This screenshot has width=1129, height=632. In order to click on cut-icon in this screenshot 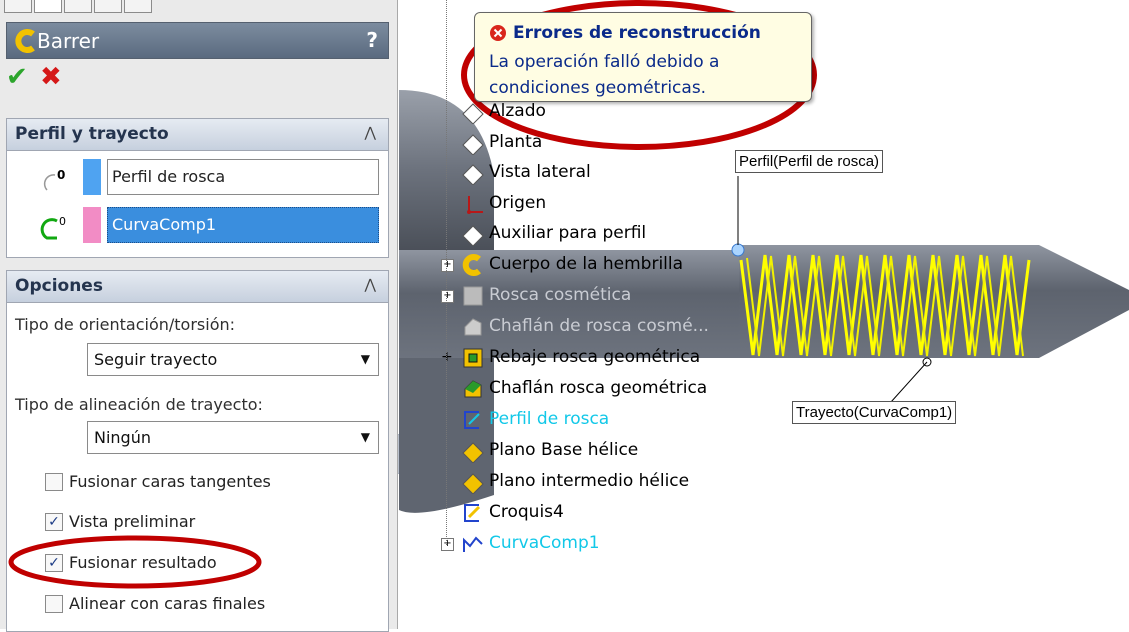, I will do `click(473, 358)`.